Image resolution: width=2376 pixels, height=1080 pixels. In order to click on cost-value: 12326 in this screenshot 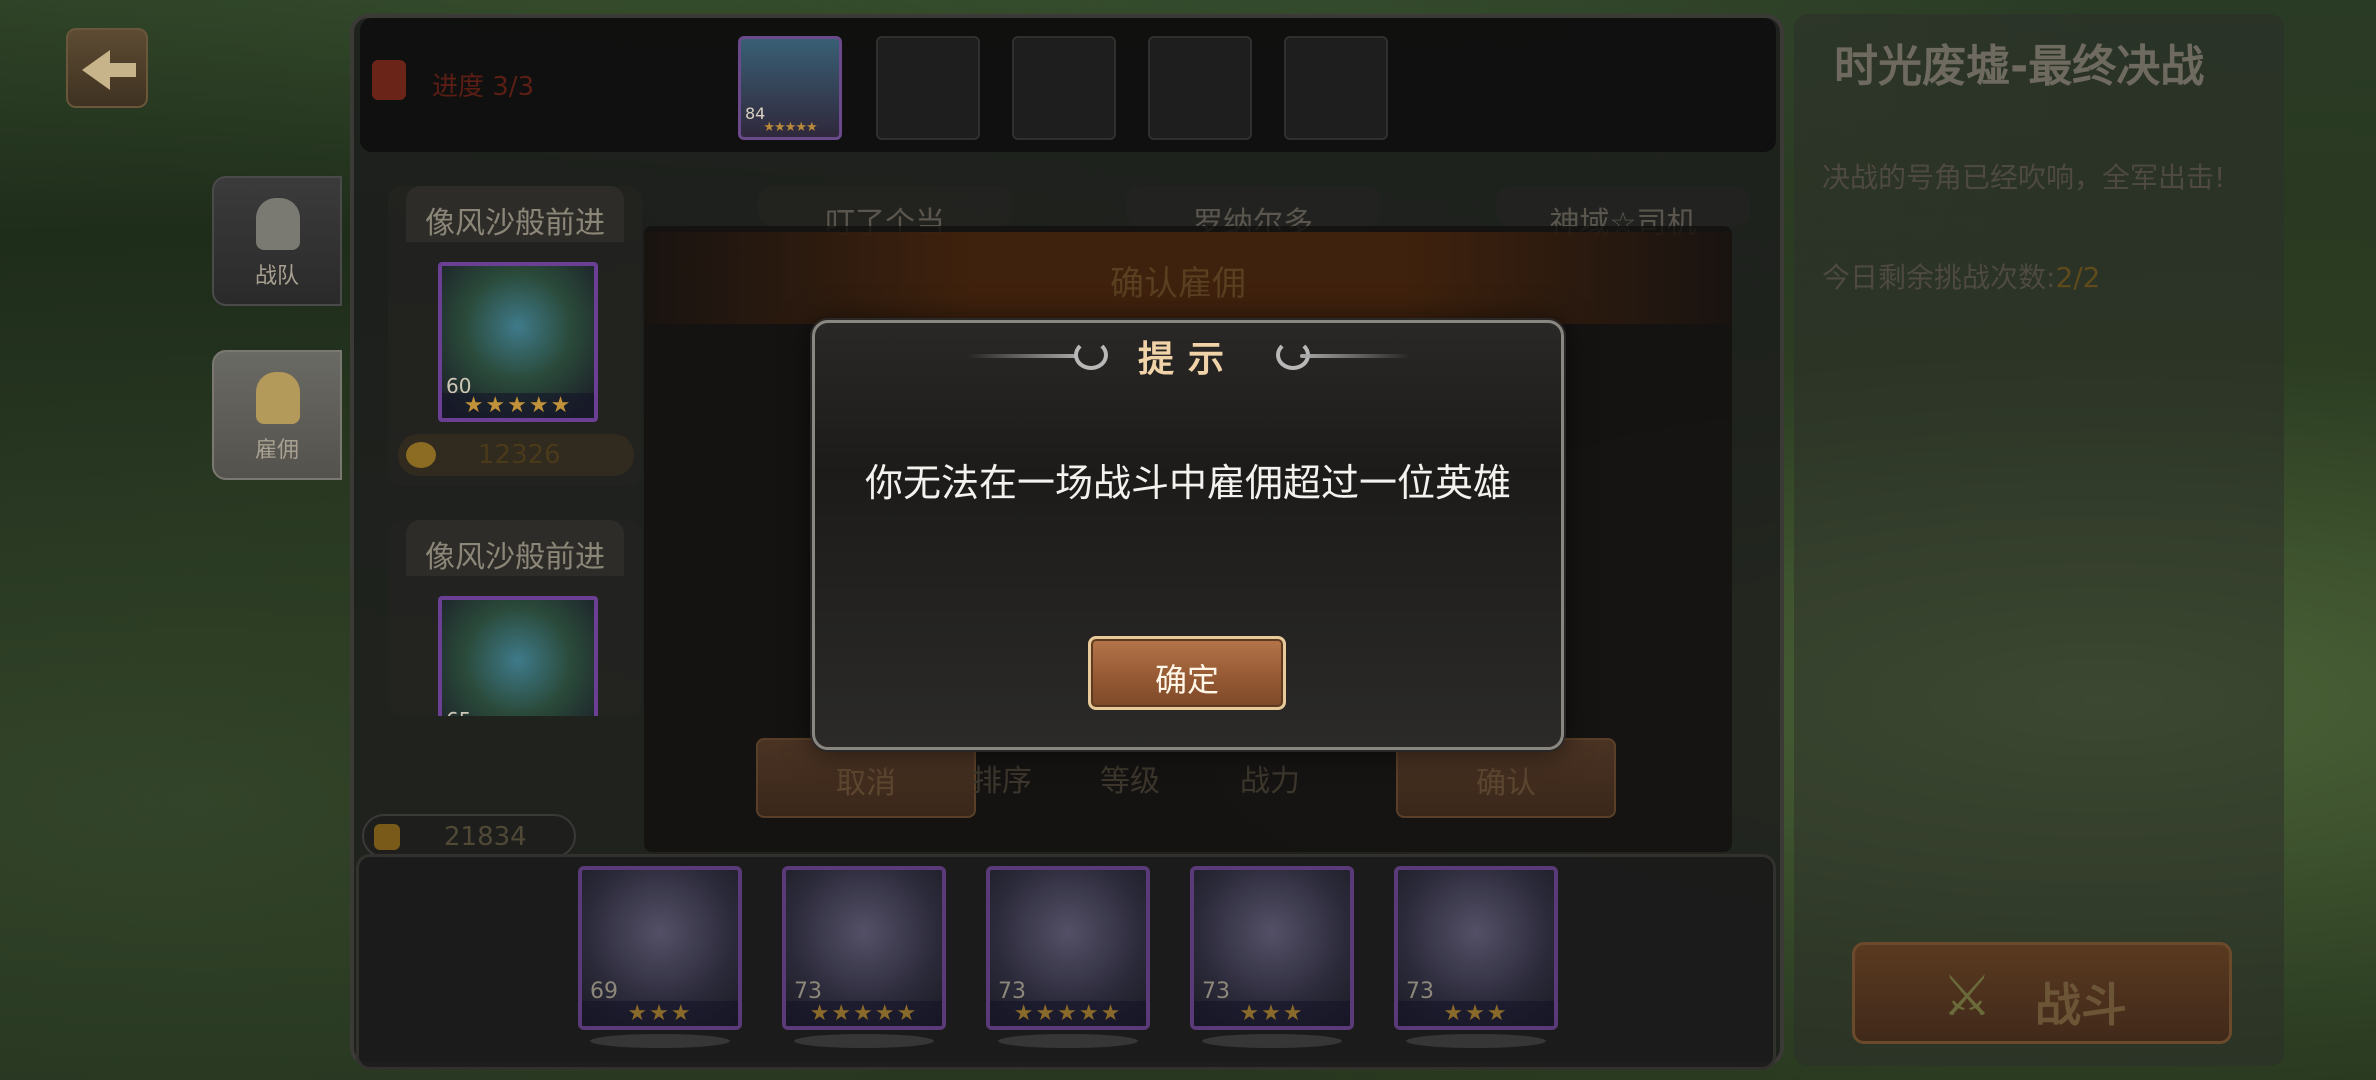, I will do `click(519, 455)`.